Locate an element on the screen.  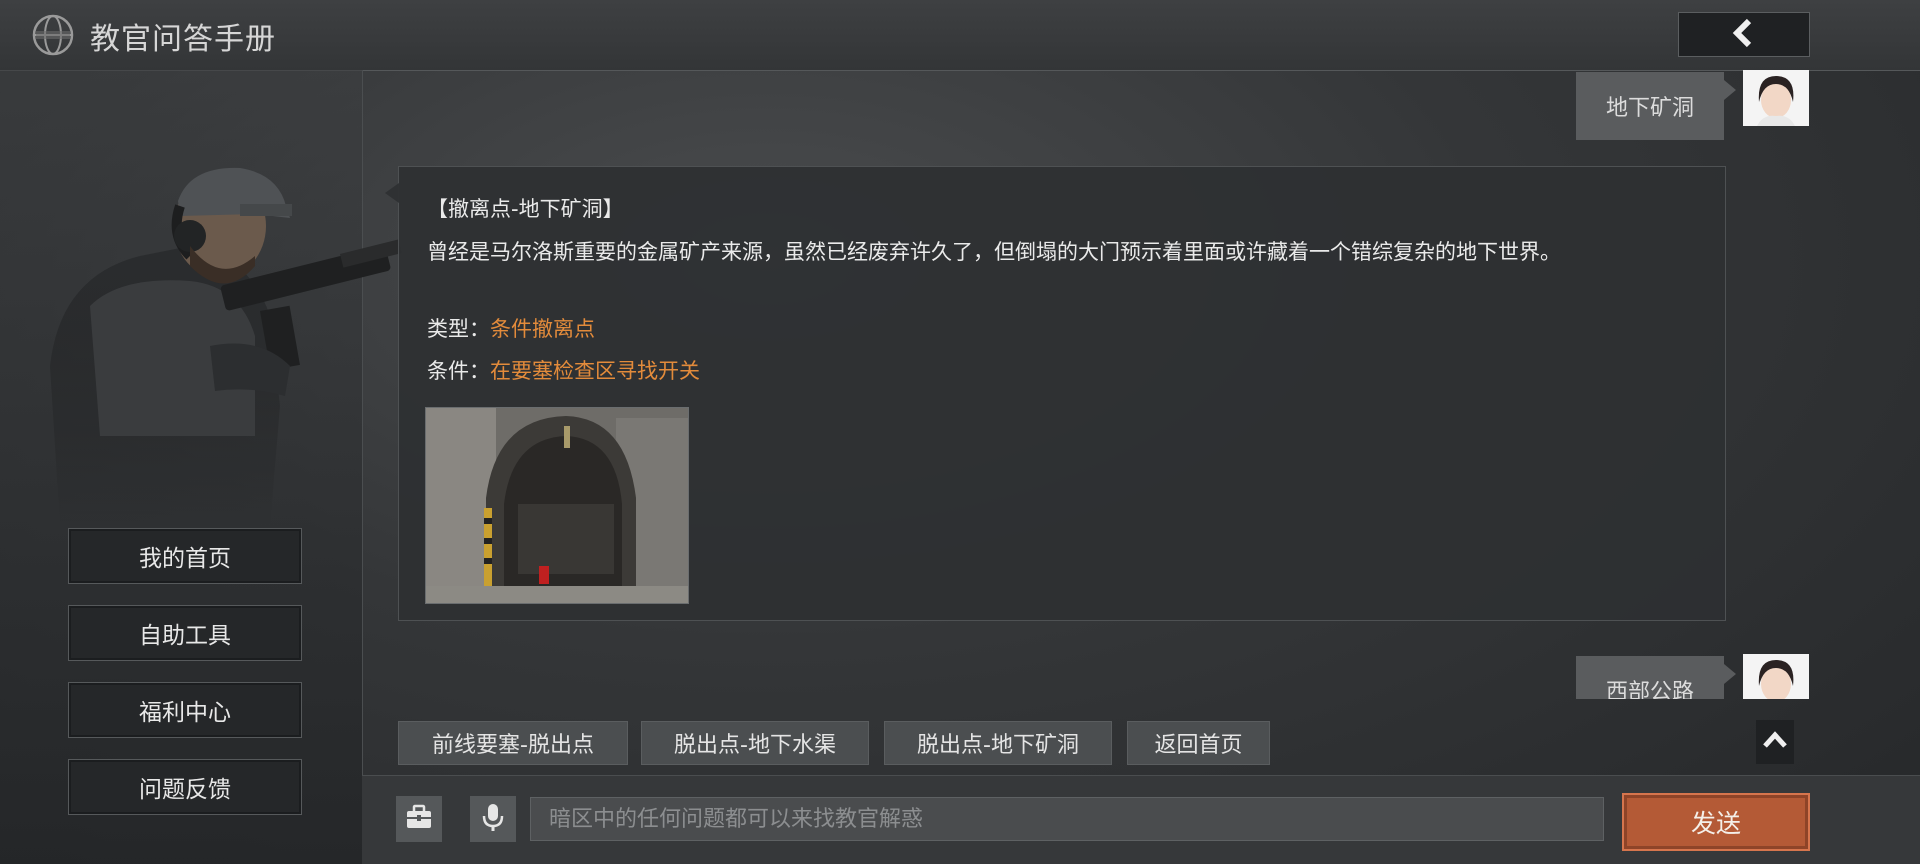
condition-value: 在要塞检查区寻找开关 is located at coordinates (595, 371).